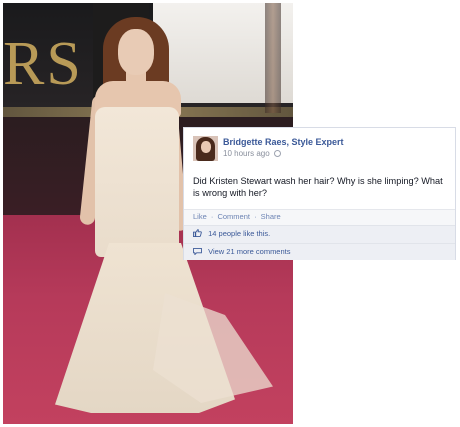 The image size is (460, 427). What do you see at coordinates (200, 216) in the screenshot?
I see `like-link: Like` at bounding box center [200, 216].